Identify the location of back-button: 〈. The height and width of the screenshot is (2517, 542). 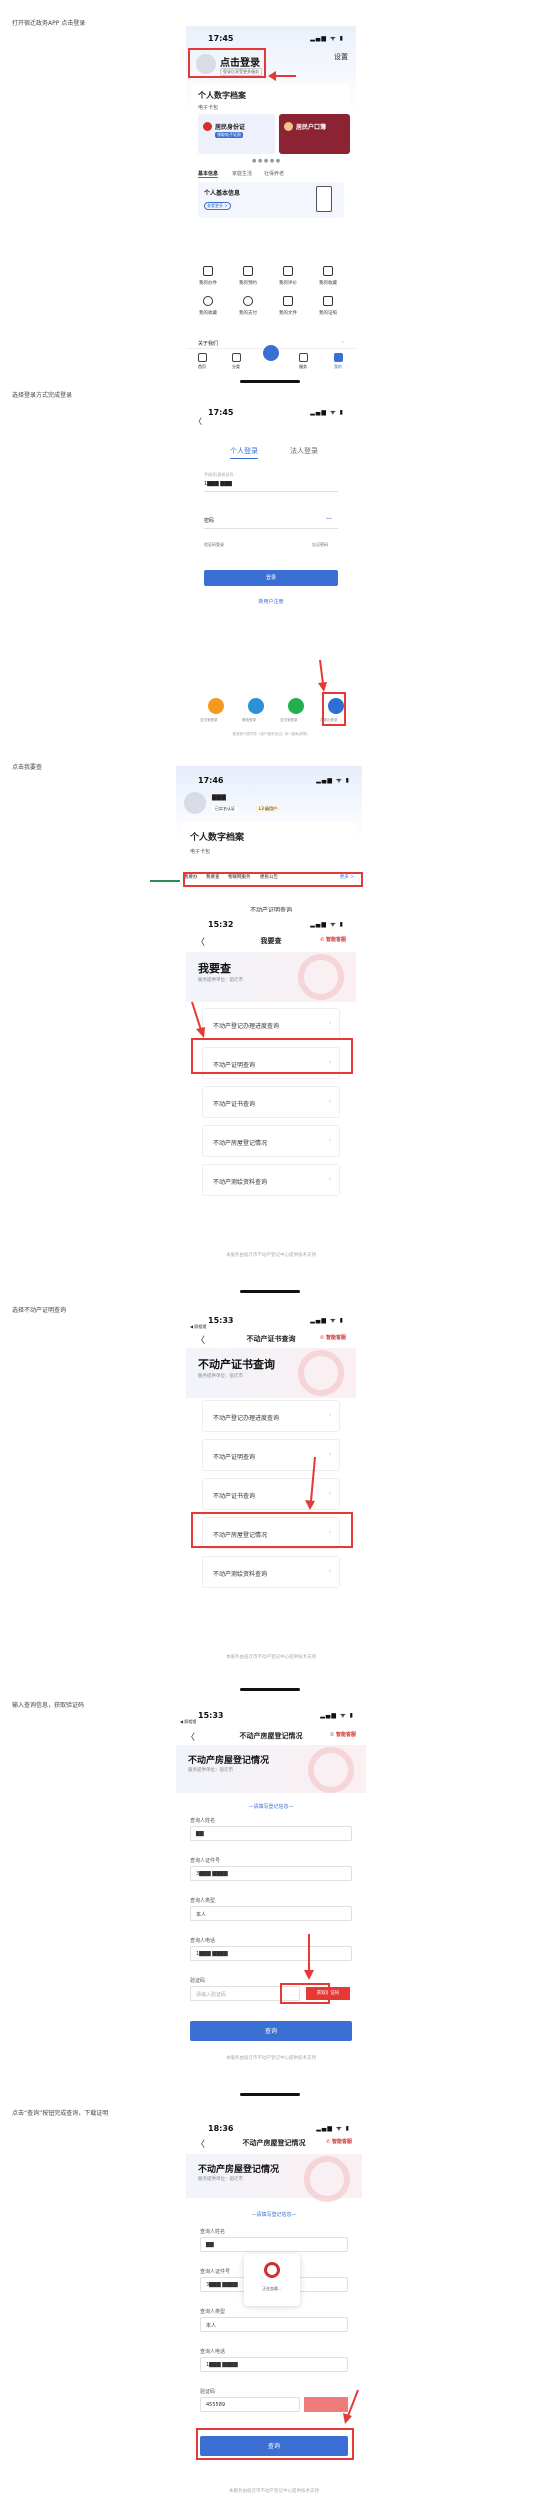
(198, 421).